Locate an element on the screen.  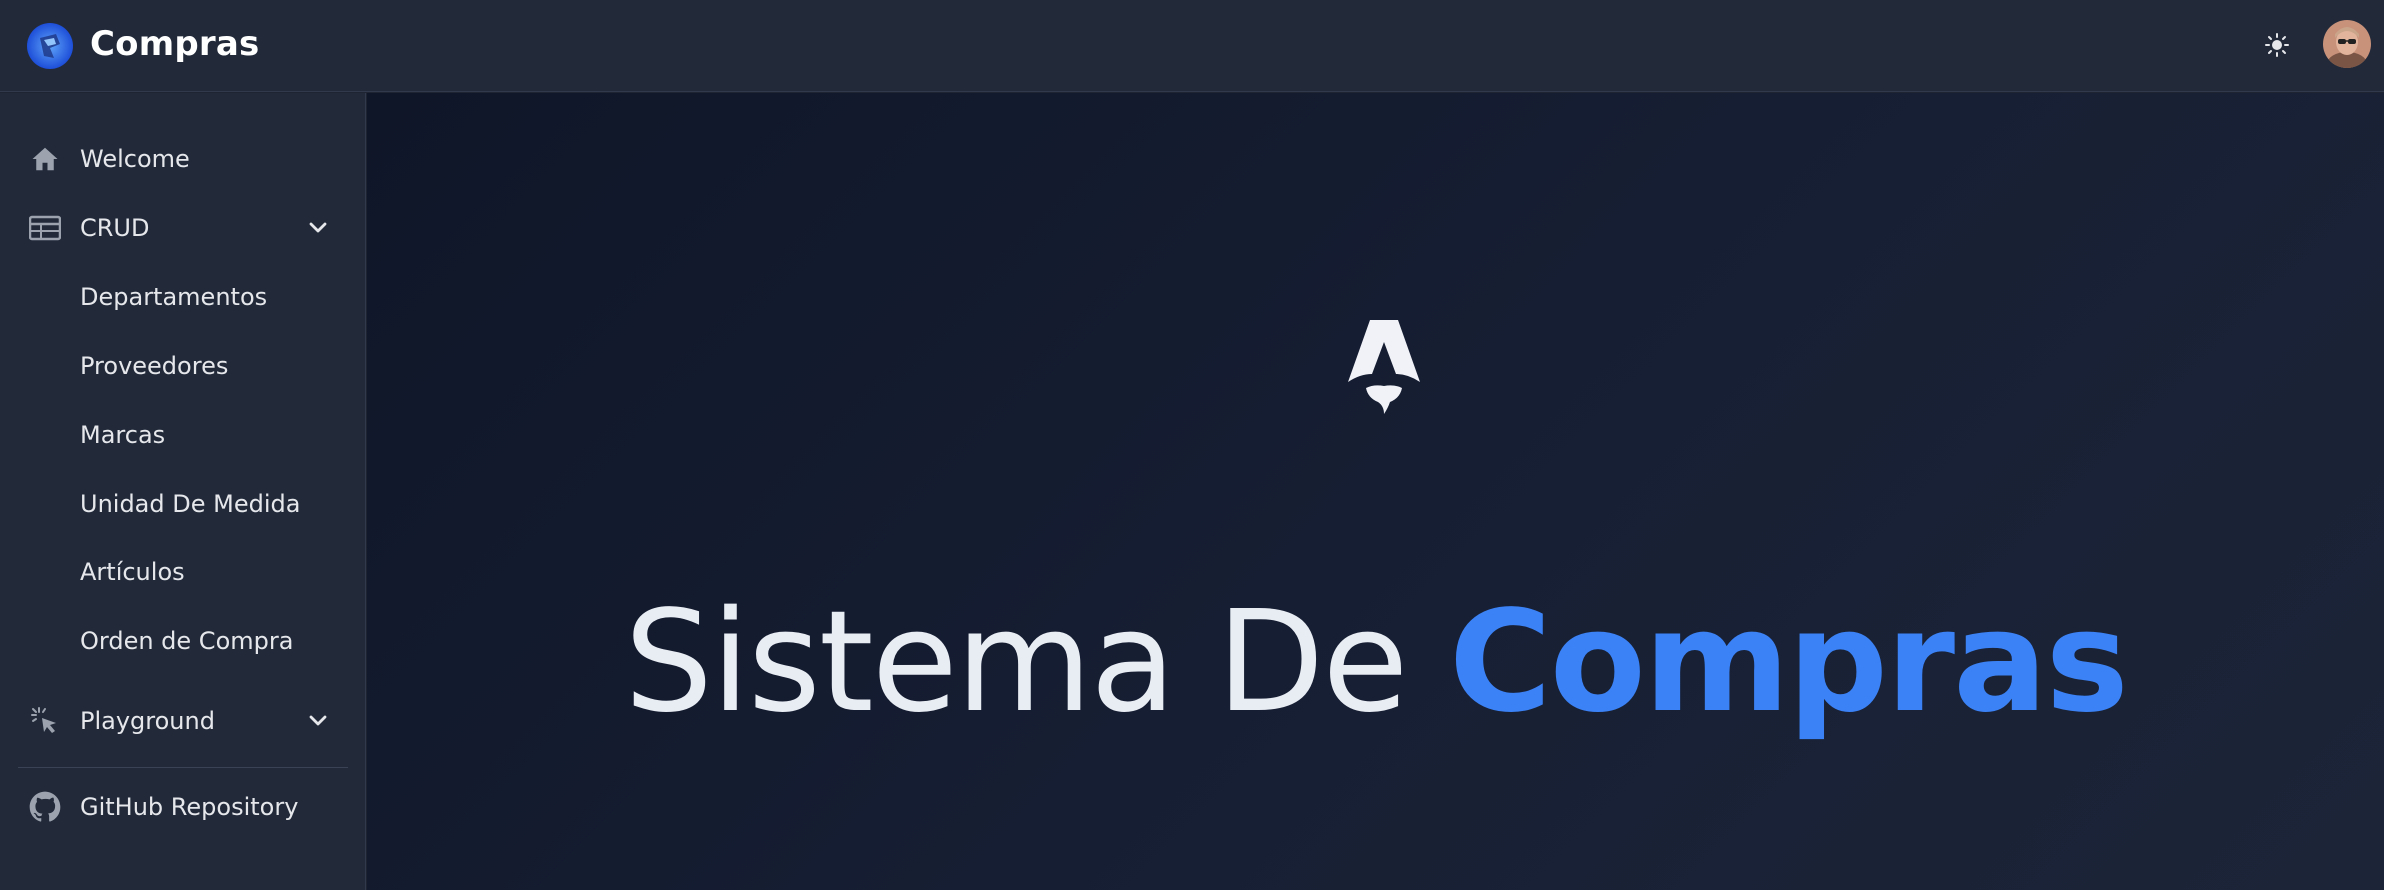
sidebar-item-playground: Playground is located at coordinates (183, 721).